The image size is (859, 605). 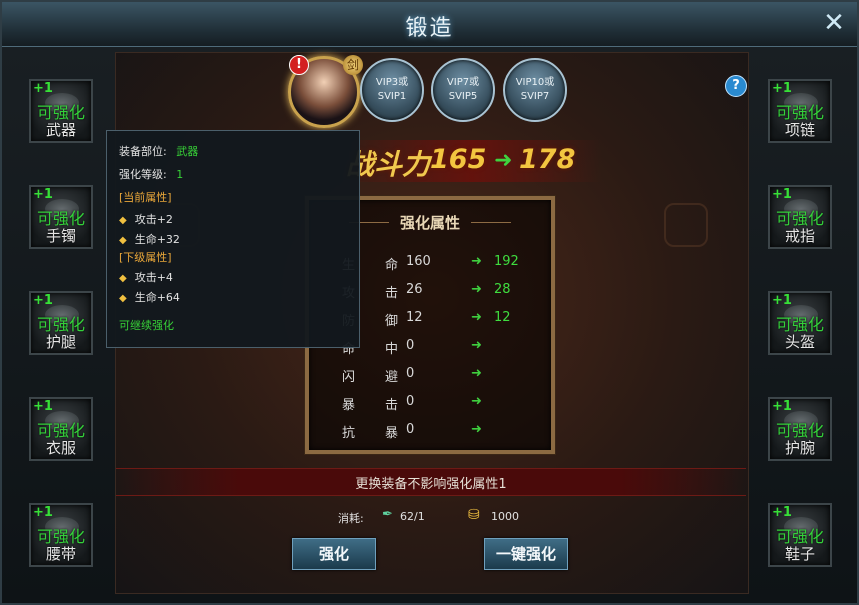 What do you see at coordinates (800, 535) in the screenshot?
I see `slot-shoes: +1 可强化 鞋子` at bounding box center [800, 535].